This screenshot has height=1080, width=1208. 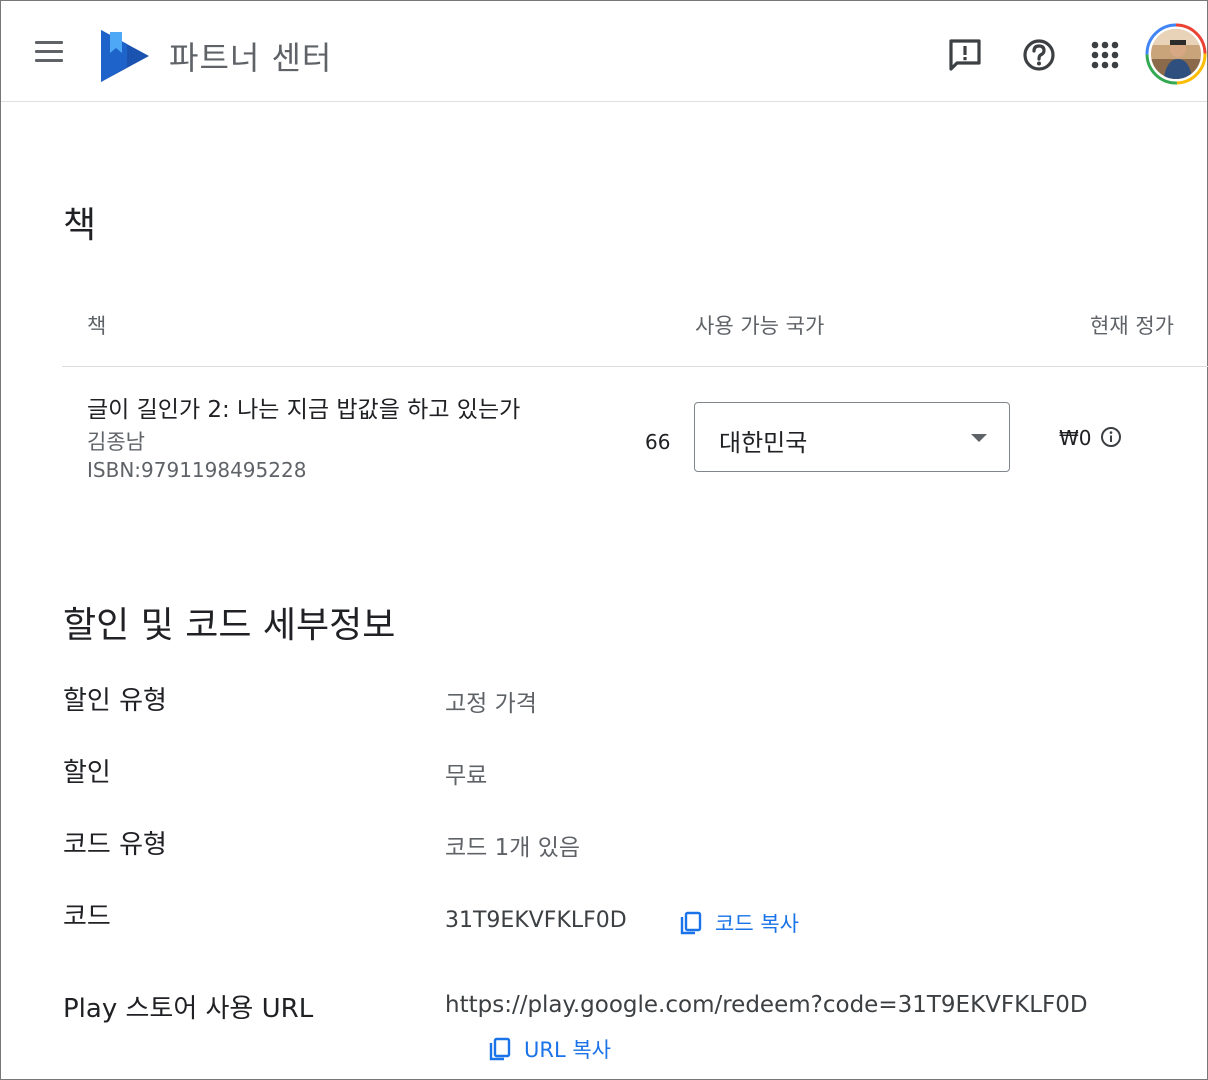 What do you see at coordinates (80, 225) in the screenshot?
I see `books-section-title: 책` at bounding box center [80, 225].